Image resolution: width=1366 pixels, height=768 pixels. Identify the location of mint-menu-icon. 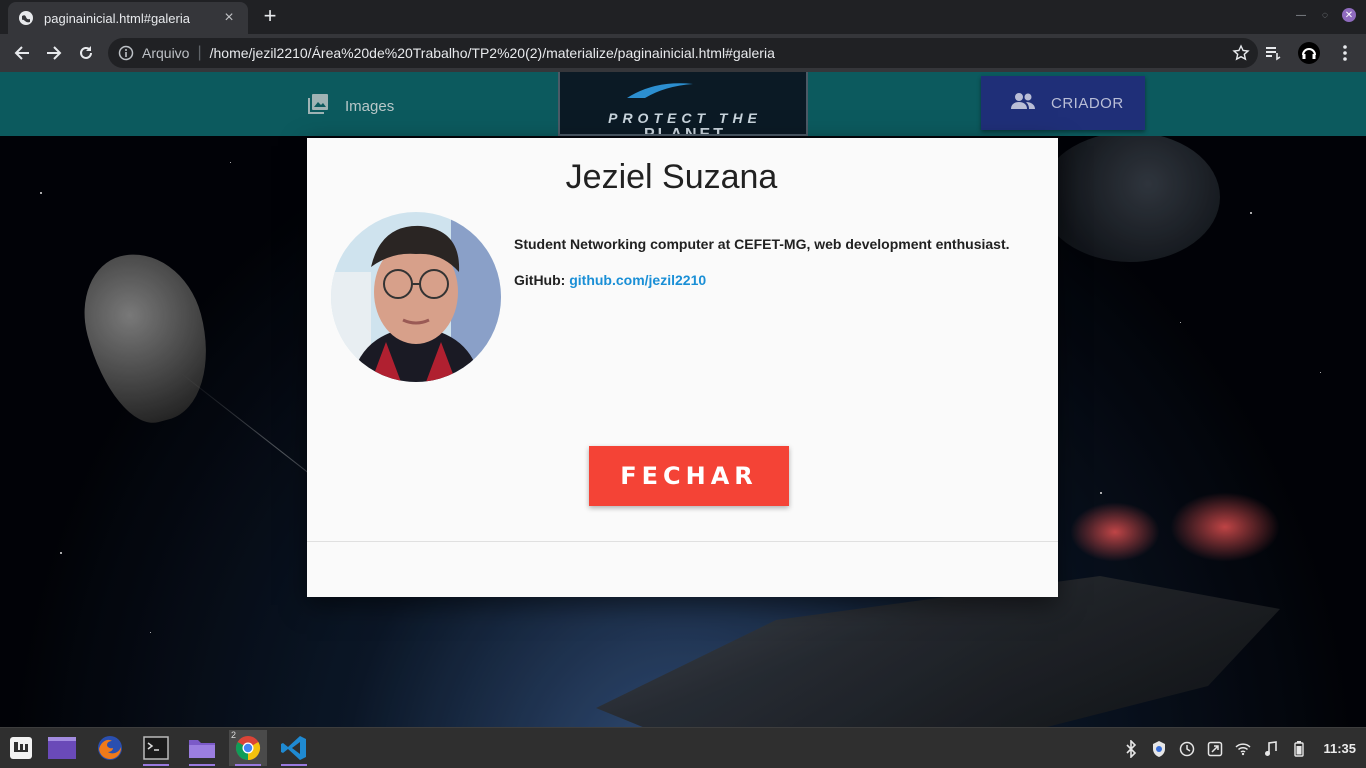
(21, 748).